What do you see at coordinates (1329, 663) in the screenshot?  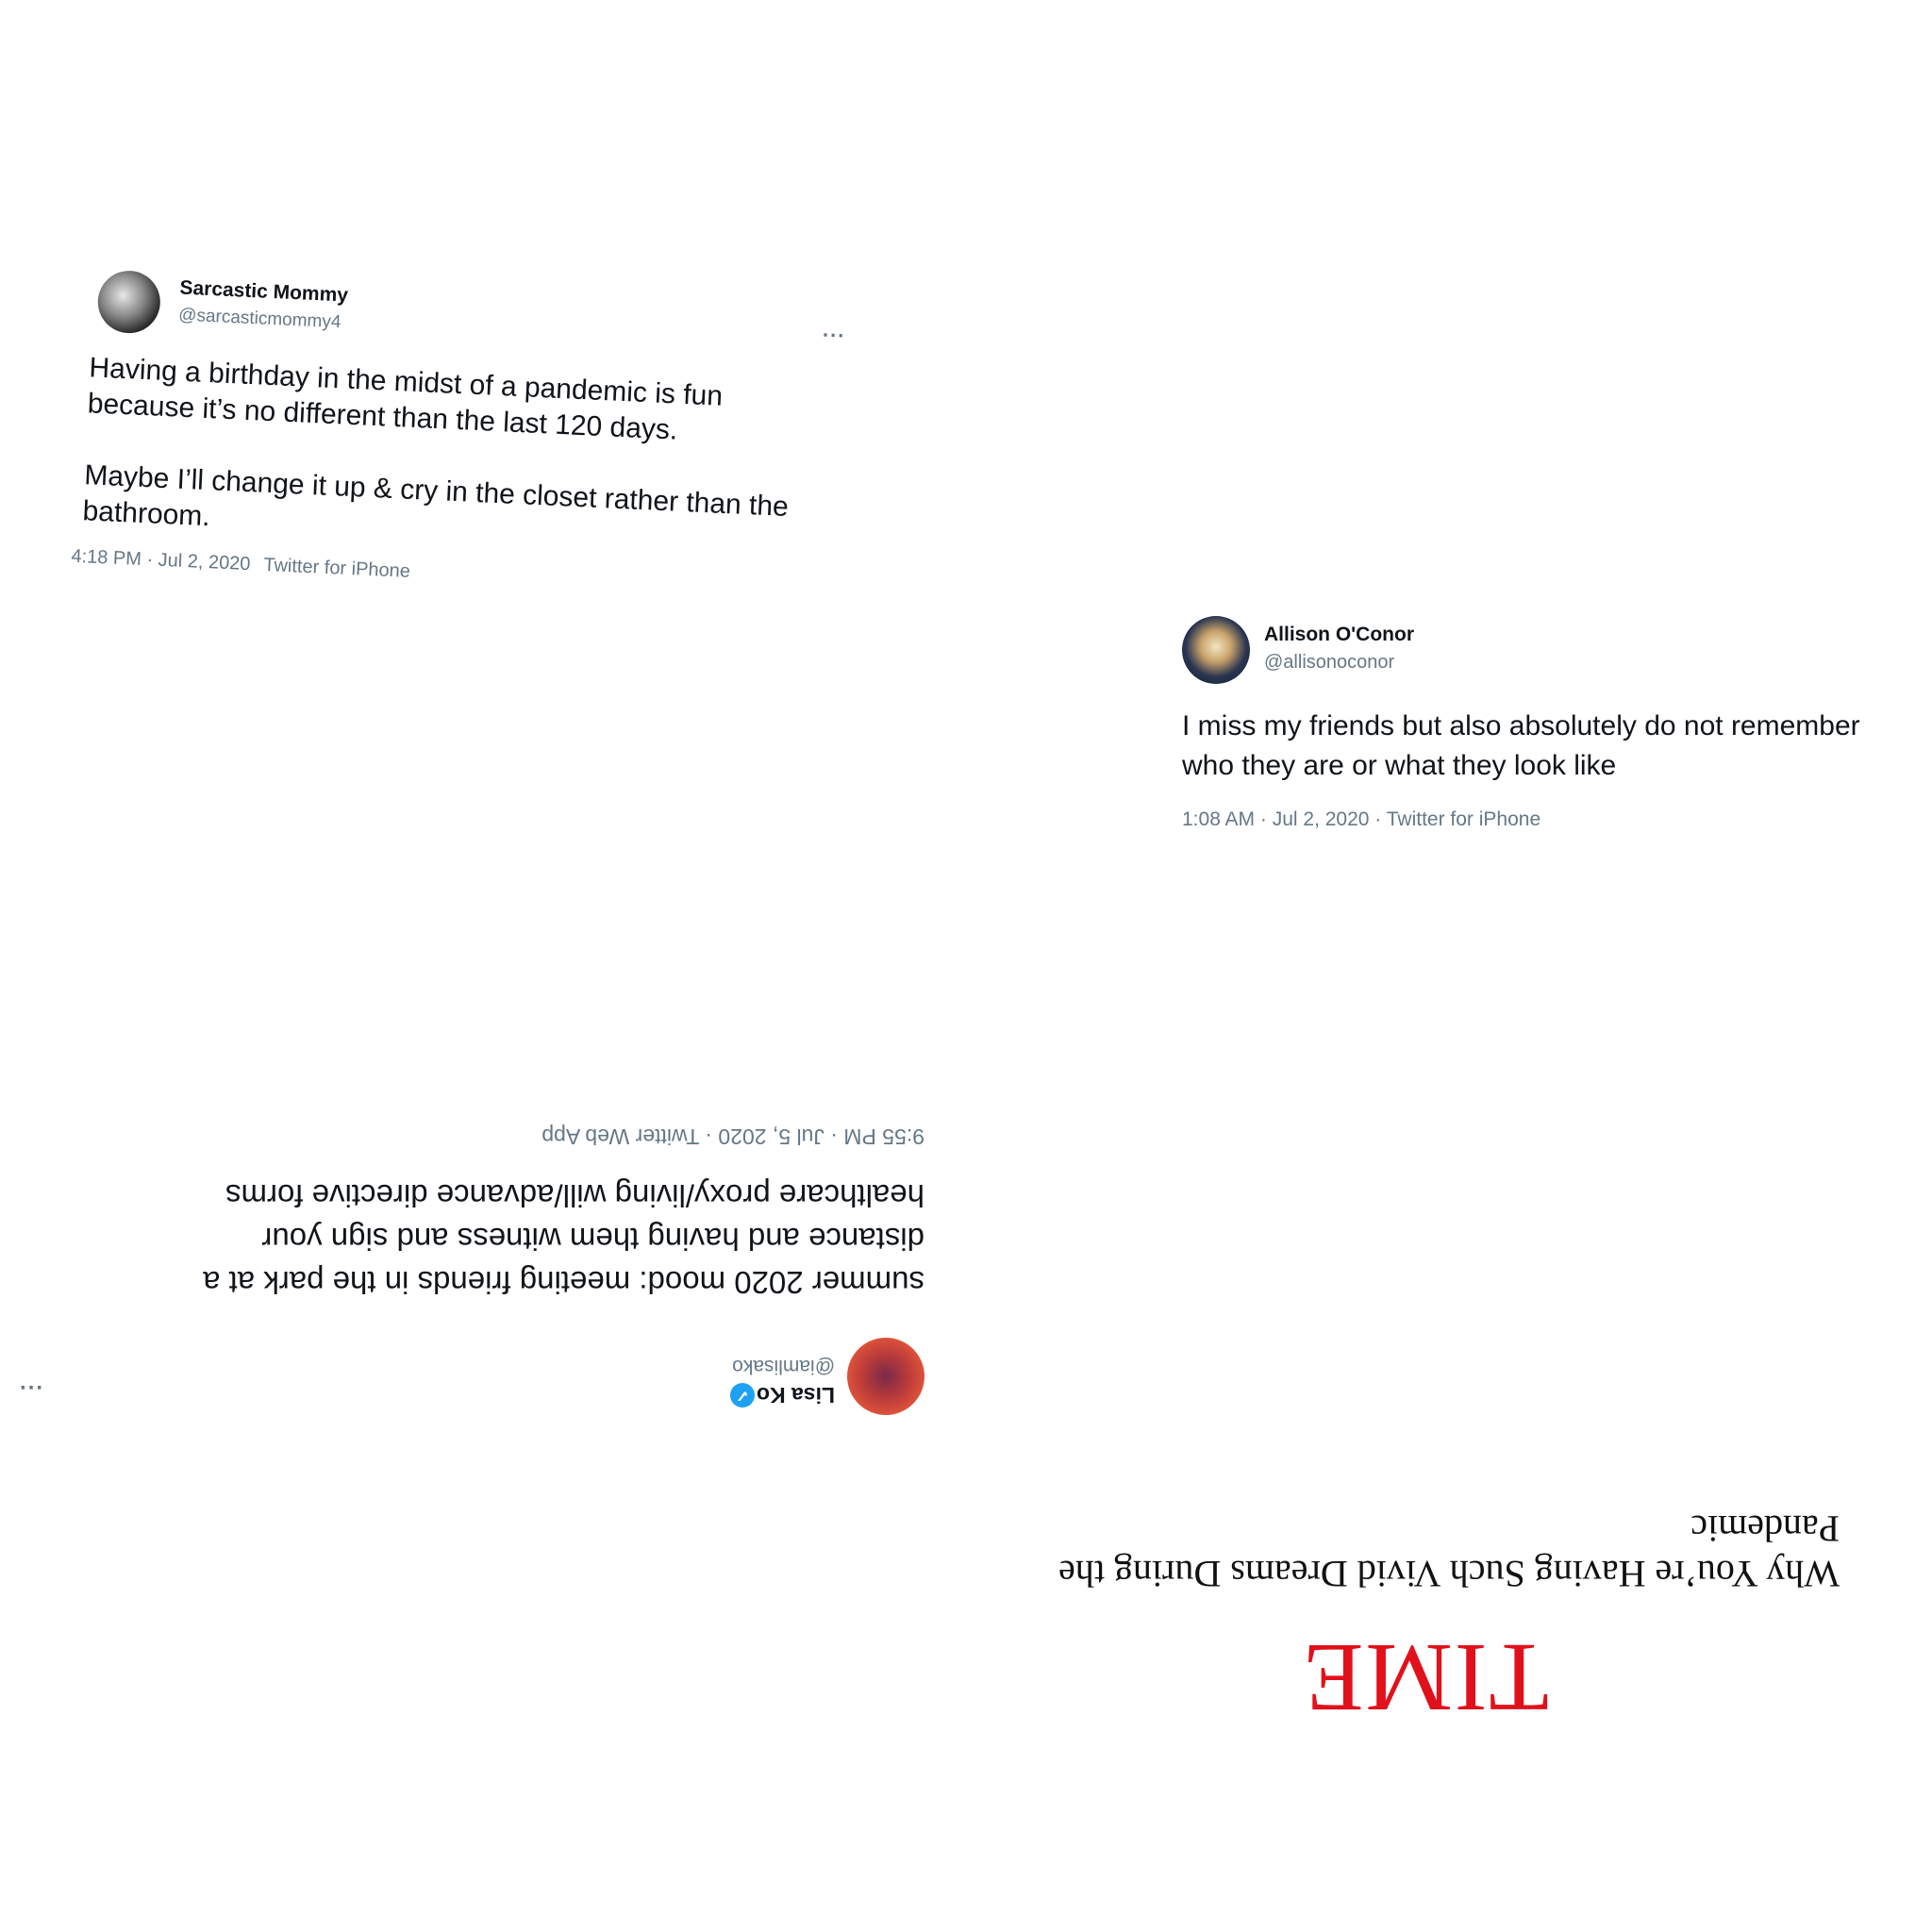 I see `author-handle: @allisonoconor` at bounding box center [1329, 663].